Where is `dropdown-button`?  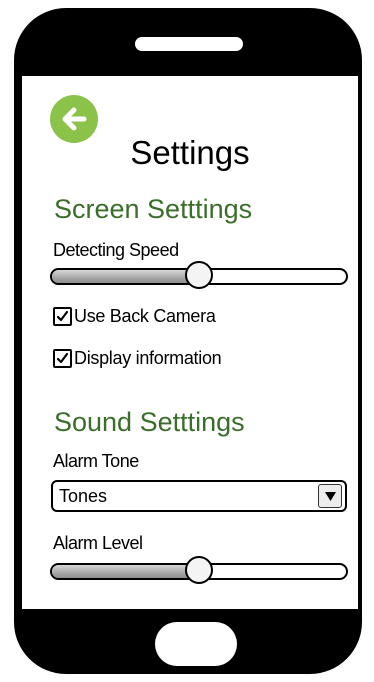 dropdown-button is located at coordinates (330, 496).